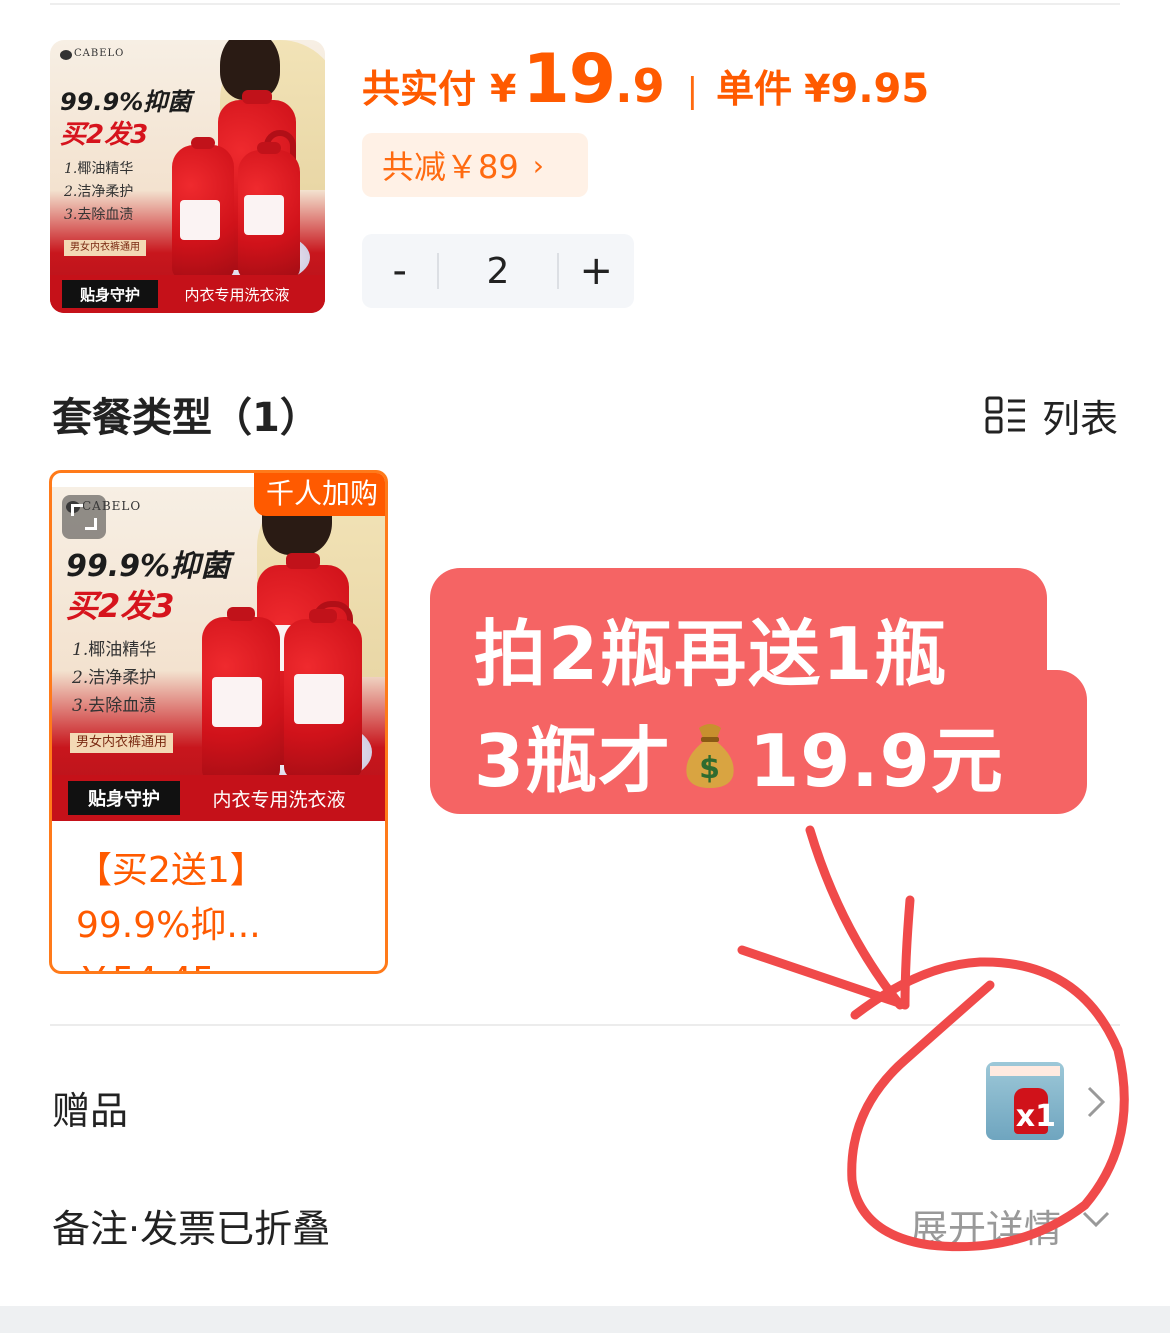 The width and height of the screenshot is (1170, 1333). I want to click on expand-details-link: 展开详情, so click(986, 1225).